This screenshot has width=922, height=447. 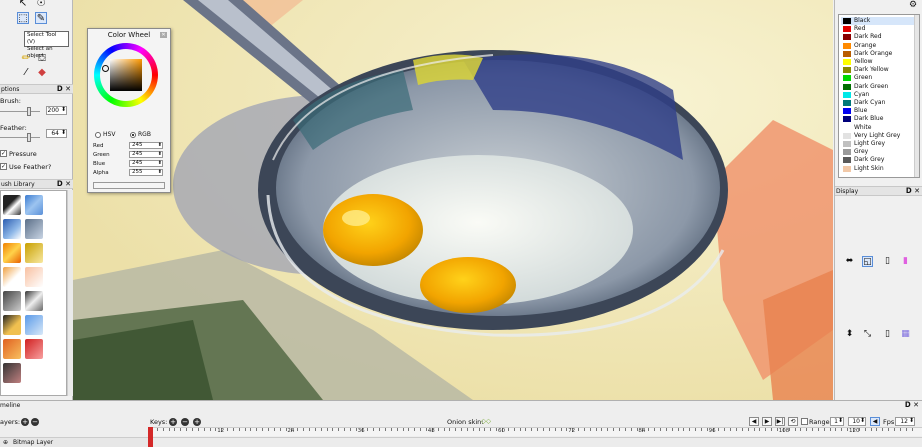 What do you see at coordinates (867, 261) in the screenshot?
I see `onion-skin-icon: ◱` at bounding box center [867, 261].